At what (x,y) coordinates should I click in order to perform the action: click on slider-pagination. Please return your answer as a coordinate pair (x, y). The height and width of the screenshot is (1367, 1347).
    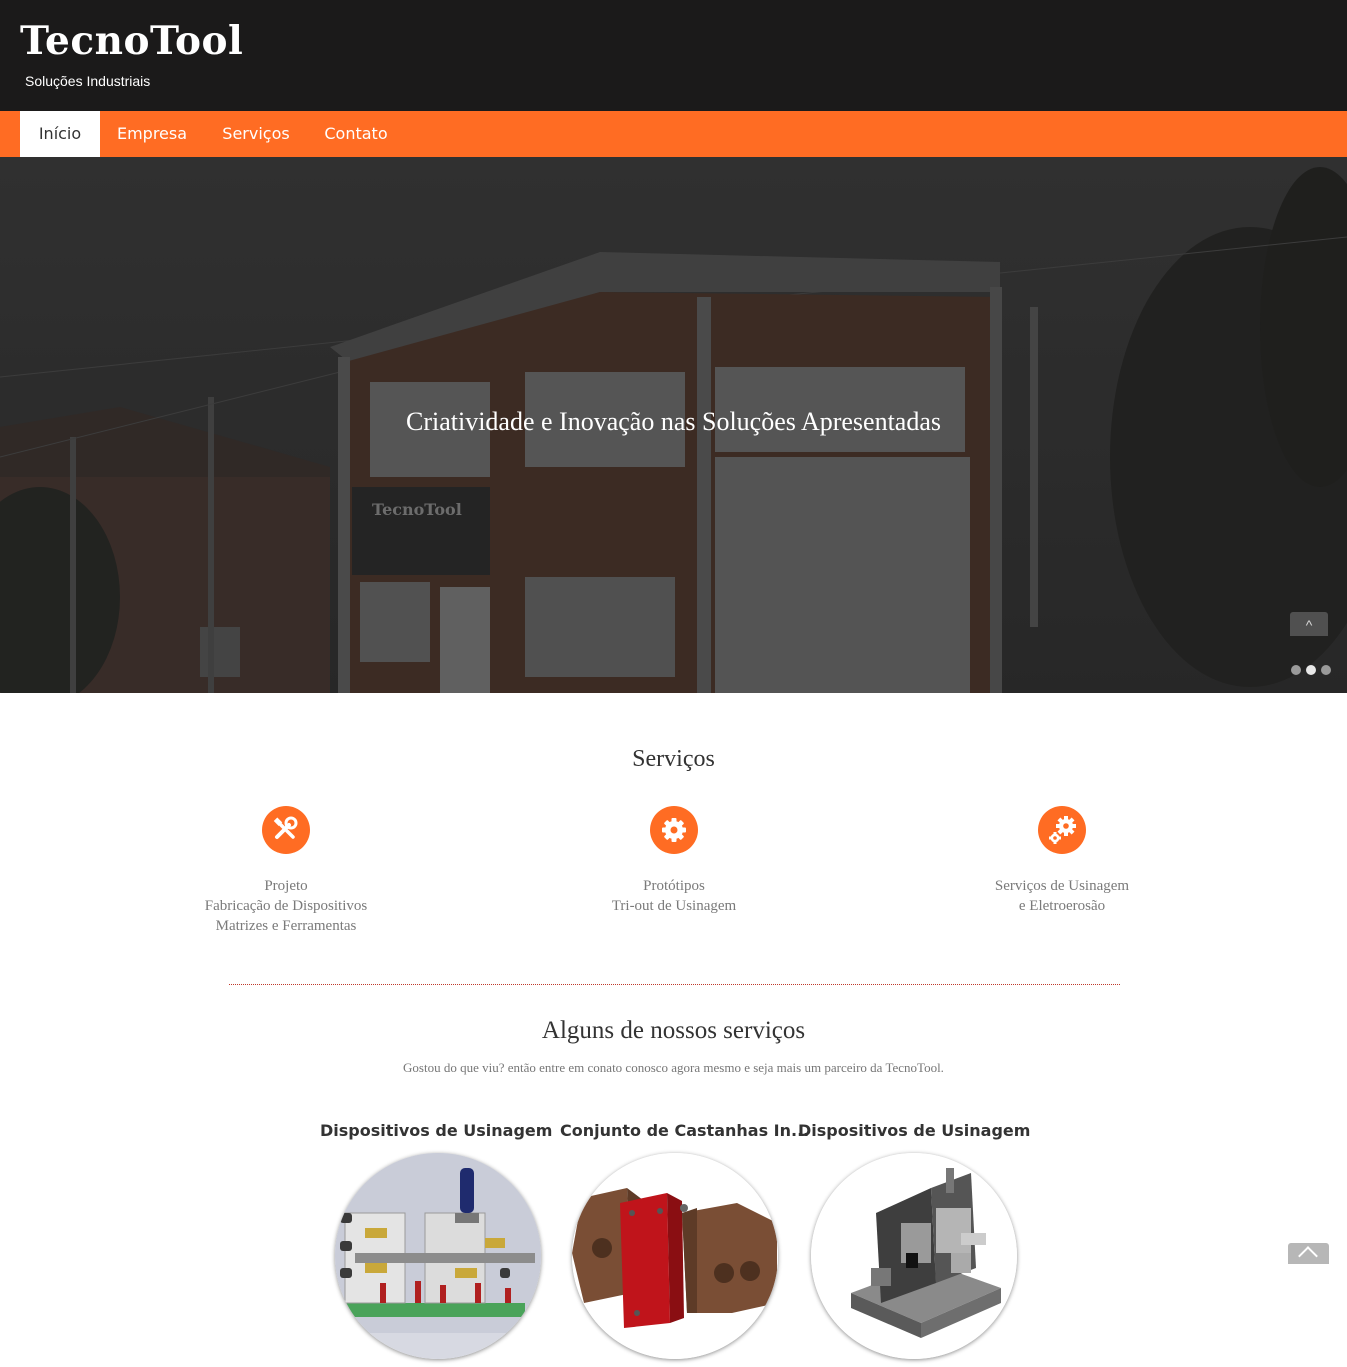
    Looking at the image, I should click on (1308, 671).